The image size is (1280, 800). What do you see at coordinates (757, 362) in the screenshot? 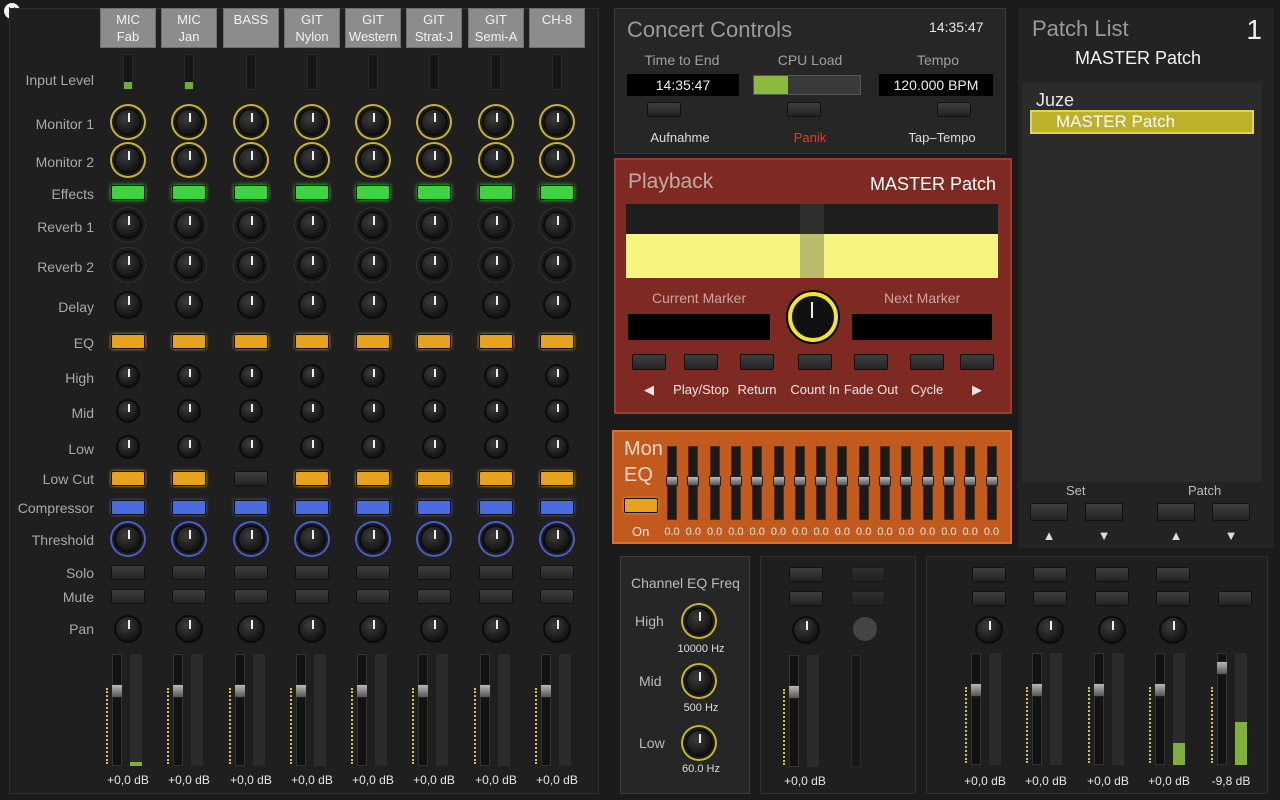
I see `return-button` at bounding box center [757, 362].